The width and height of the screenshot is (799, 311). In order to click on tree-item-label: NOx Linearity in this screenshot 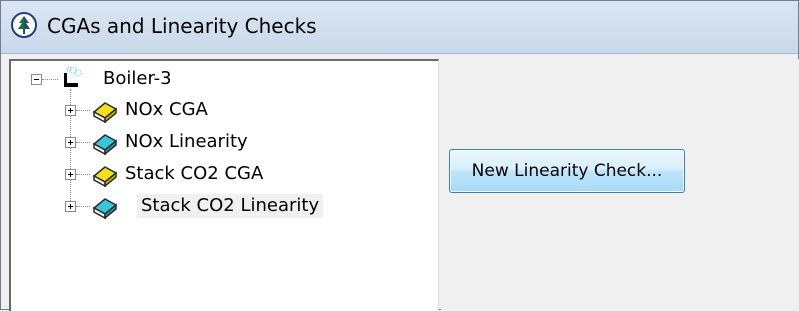, I will do `click(186, 142)`.